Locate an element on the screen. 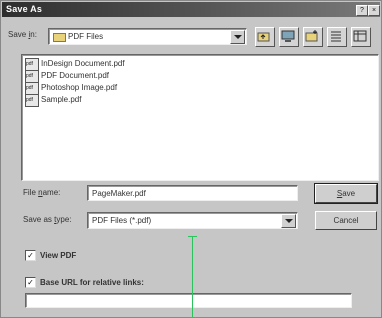 Image resolution: width=382 pixels, height=318 pixels. up-folder-icon is located at coordinates (263, 37).